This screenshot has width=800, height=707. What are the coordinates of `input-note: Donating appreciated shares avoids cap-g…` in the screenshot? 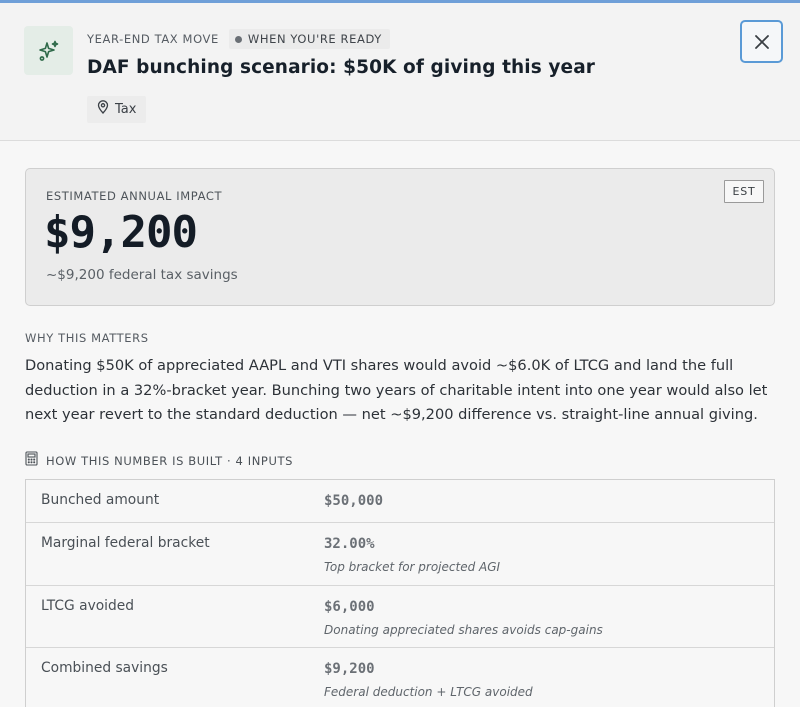 It's located at (463, 630).